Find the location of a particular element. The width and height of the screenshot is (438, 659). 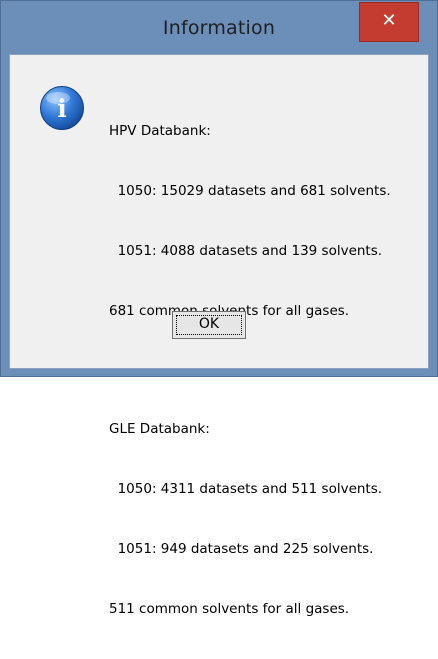

message-spacer is located at coordinates (264, 370).